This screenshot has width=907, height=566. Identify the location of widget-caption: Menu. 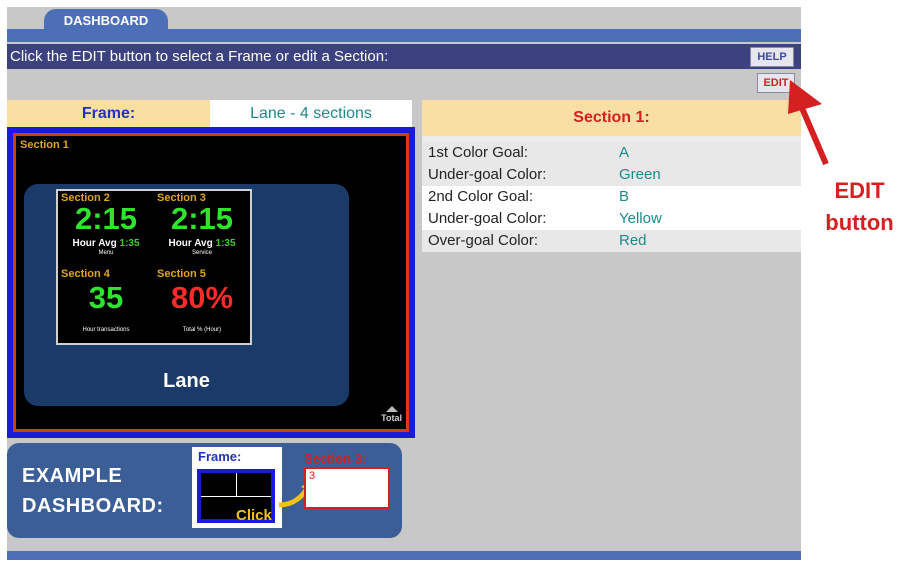
(106, 253).